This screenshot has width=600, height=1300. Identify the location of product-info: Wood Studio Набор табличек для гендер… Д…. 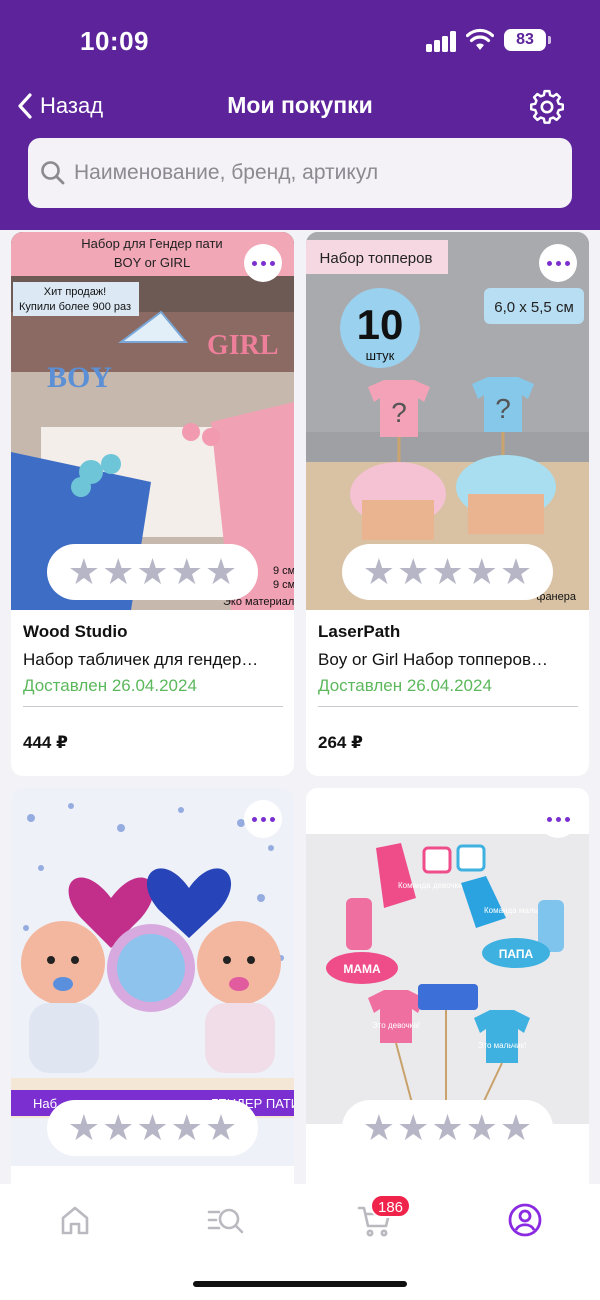
(153, 687).